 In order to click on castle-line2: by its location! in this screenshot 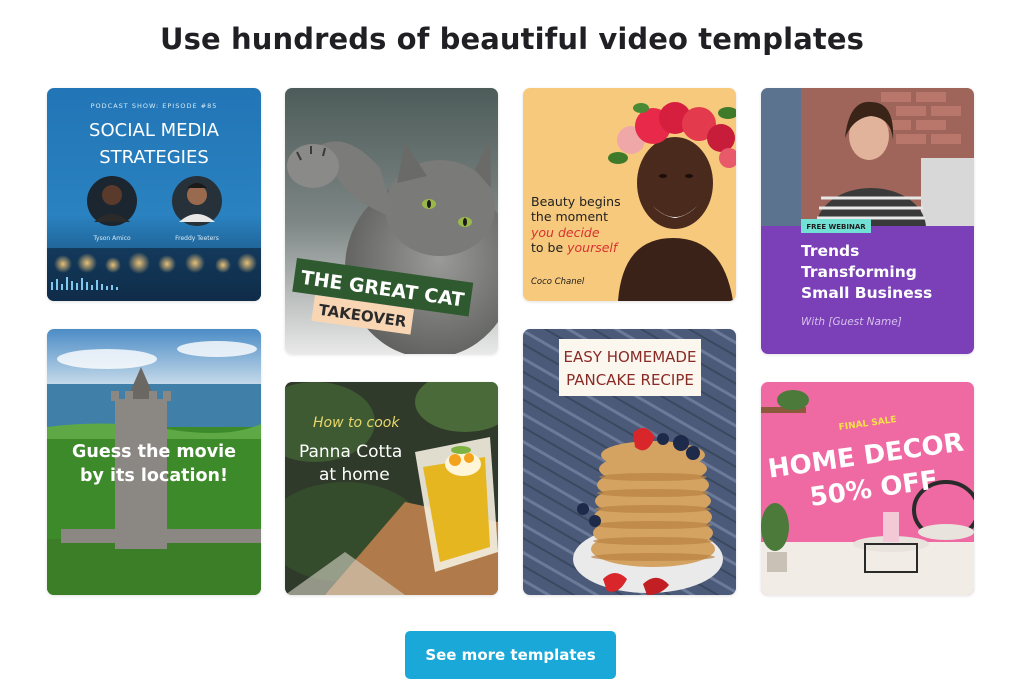, I will do `click(154, 476)`.